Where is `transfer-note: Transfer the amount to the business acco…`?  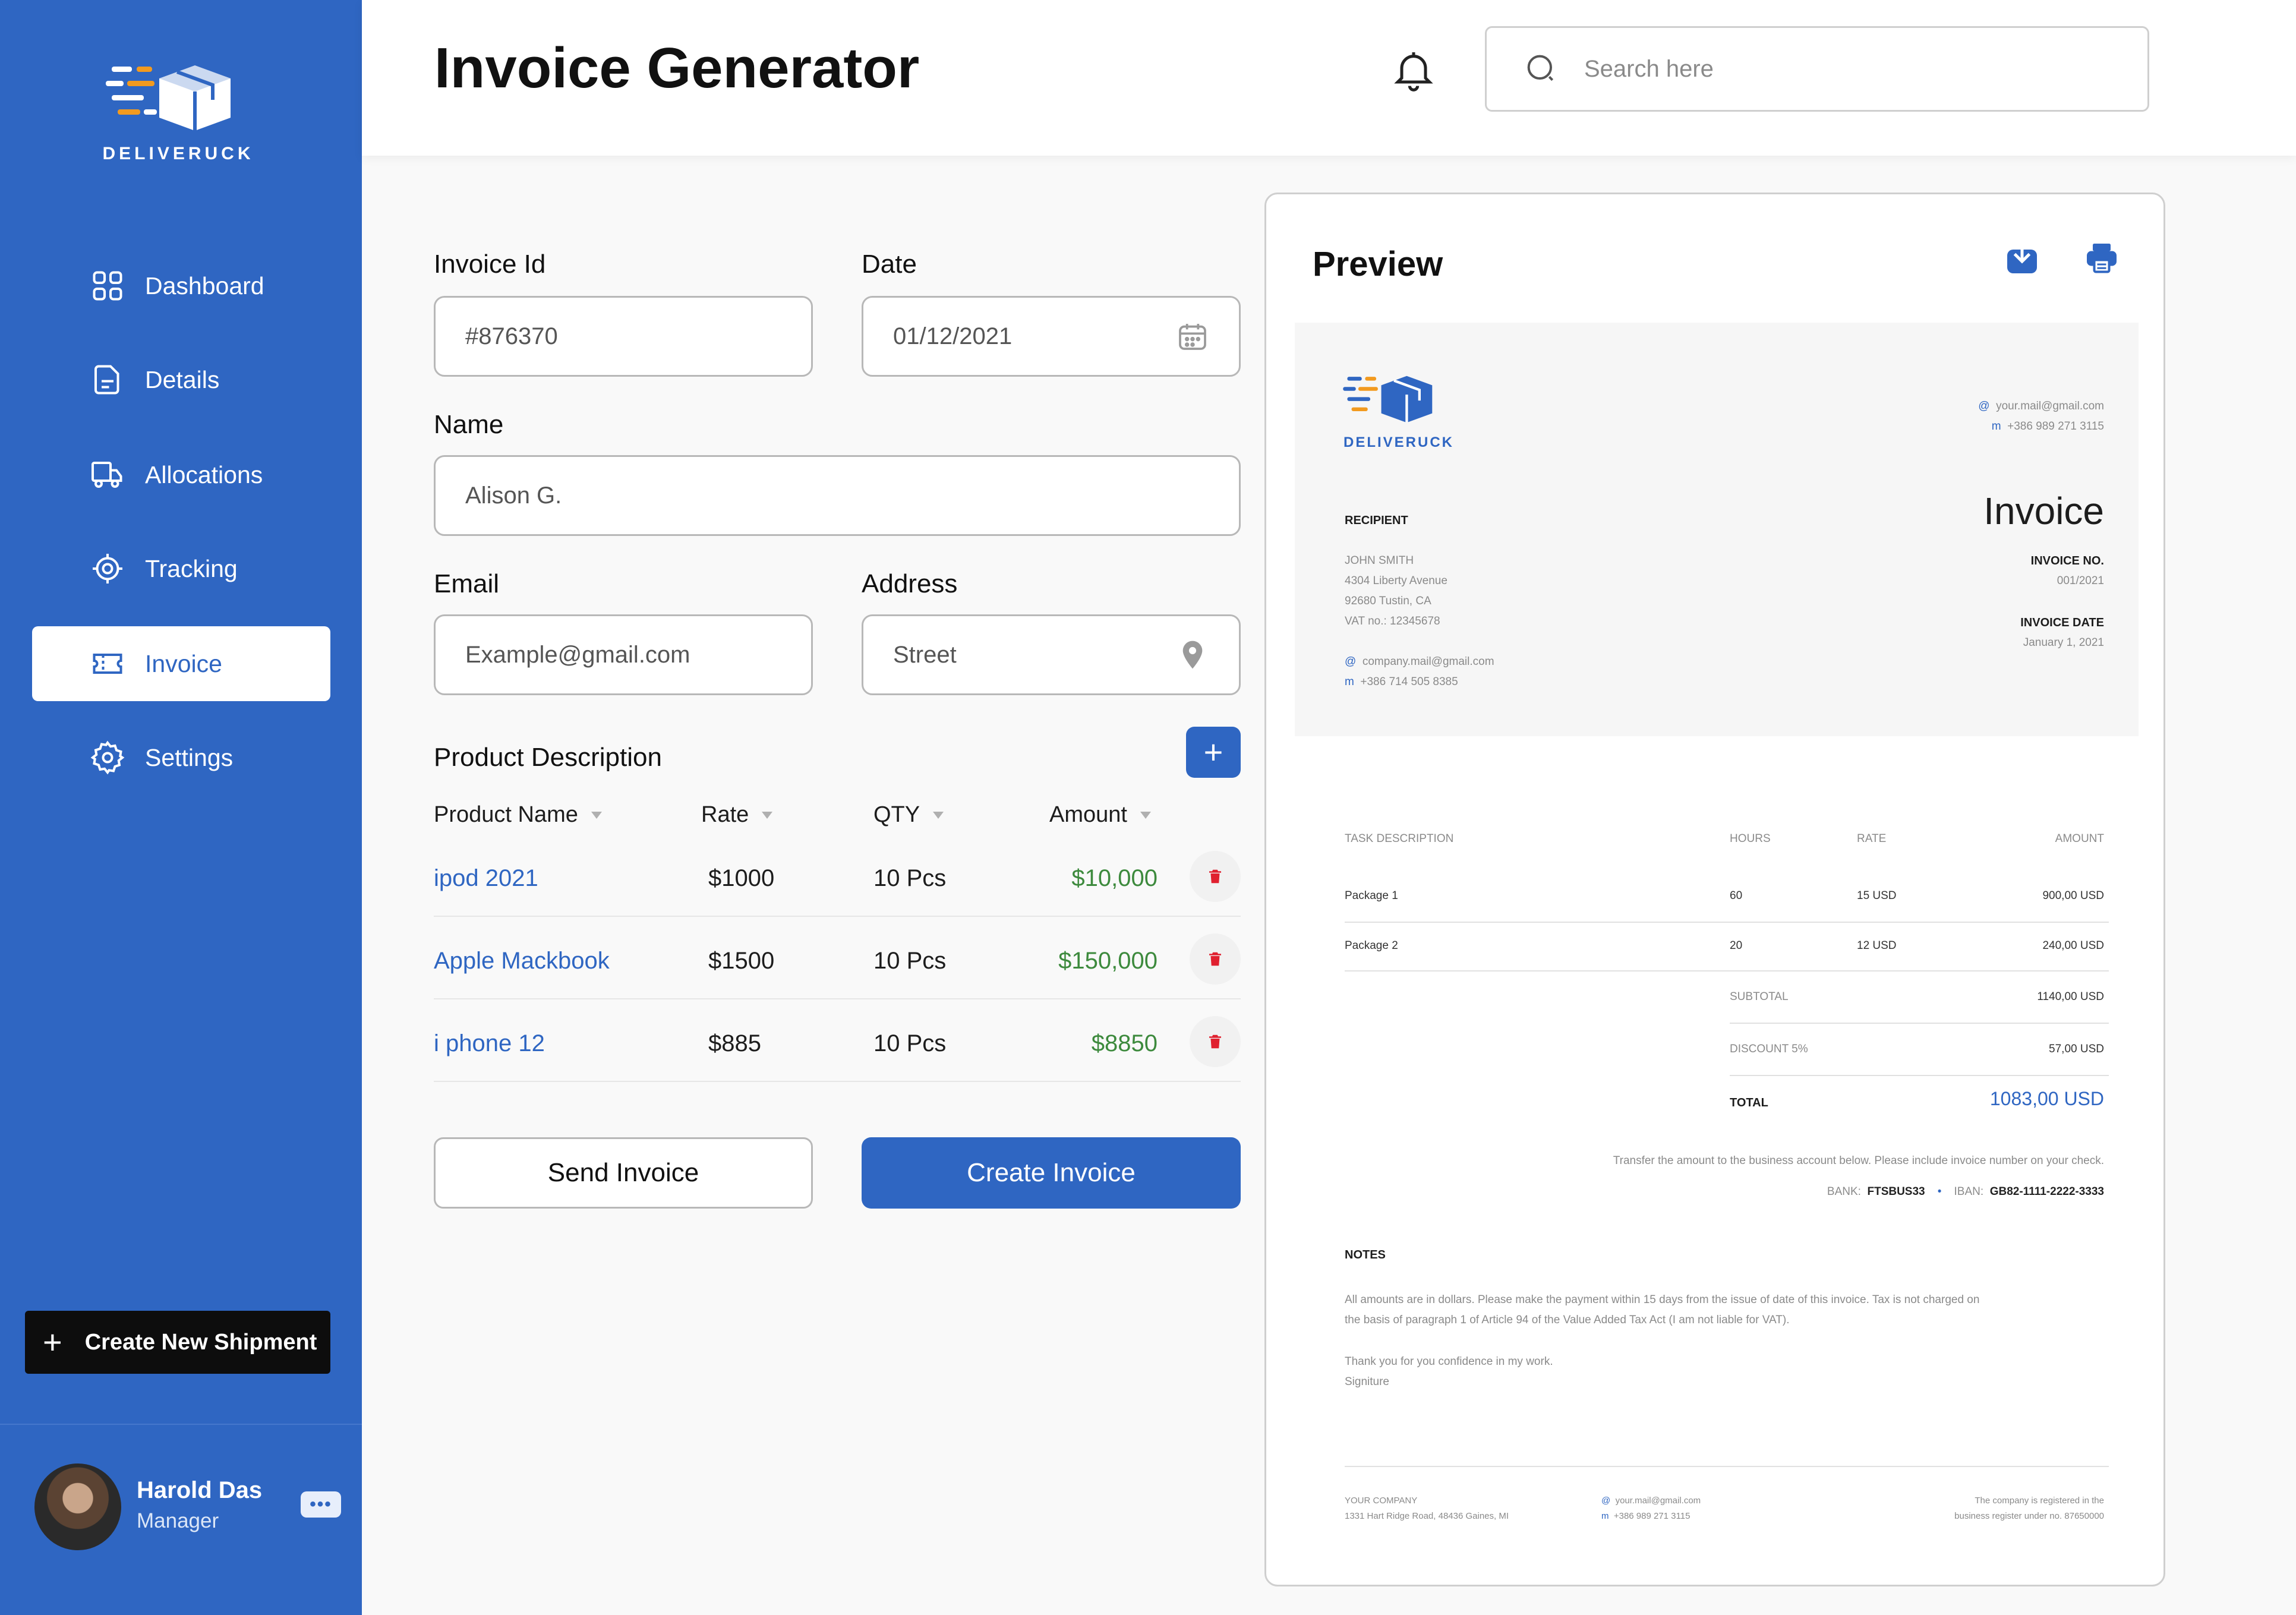
transfer-note: Transfer the amount to the business acco… is located at coordinates (1858, 1161).